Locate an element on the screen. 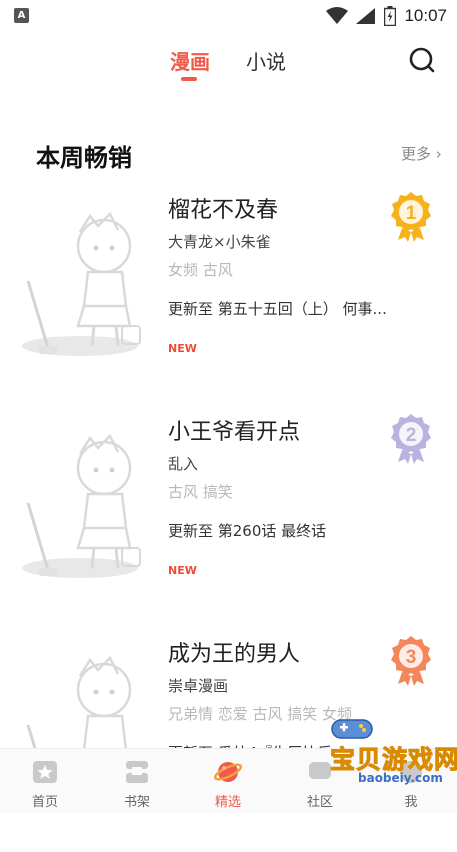 Image resolution: width=457 pixels, height=852 pixels. bookshelf-icon is located at coordinates (137, 772).